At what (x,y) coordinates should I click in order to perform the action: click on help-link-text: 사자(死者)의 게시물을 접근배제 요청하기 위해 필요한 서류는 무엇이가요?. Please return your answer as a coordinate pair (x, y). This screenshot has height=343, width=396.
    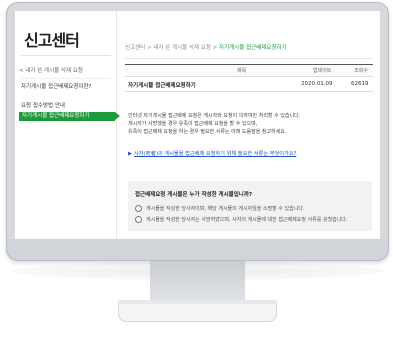
    Looking at the image, I should click on (215, 154).